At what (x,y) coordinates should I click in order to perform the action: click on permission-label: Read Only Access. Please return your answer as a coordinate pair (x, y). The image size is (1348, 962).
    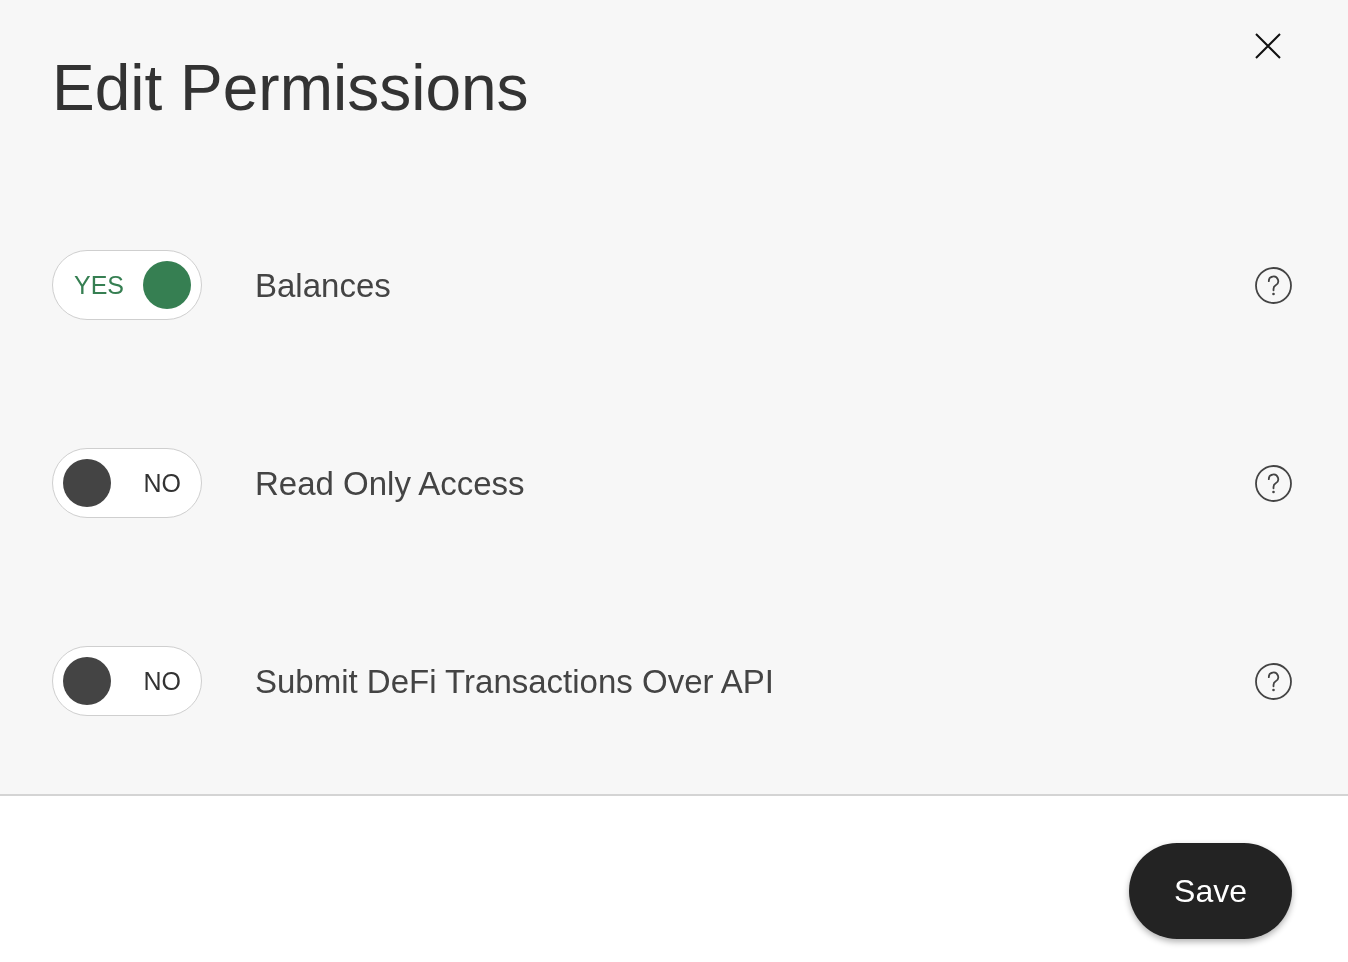
    Looking at the image, I should click on (390, 483).